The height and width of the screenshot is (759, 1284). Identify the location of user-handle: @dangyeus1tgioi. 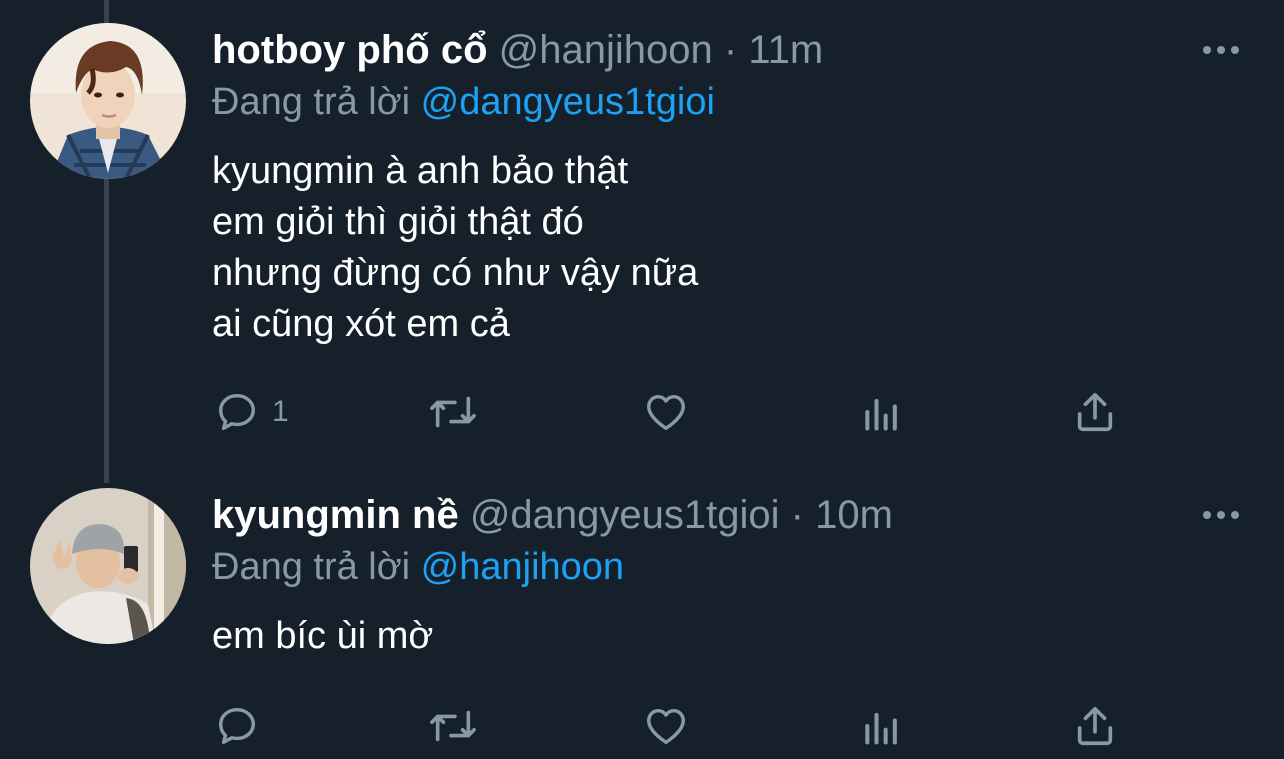
(625, 515).